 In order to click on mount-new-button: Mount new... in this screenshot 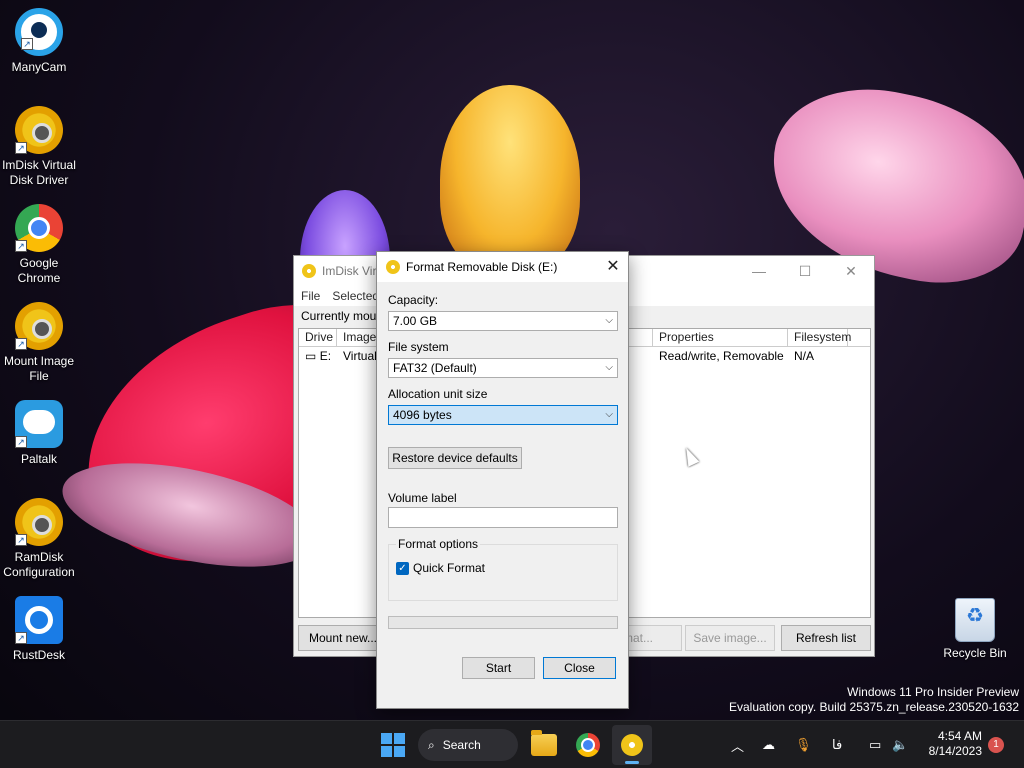, I will do `click(343, 638)`.